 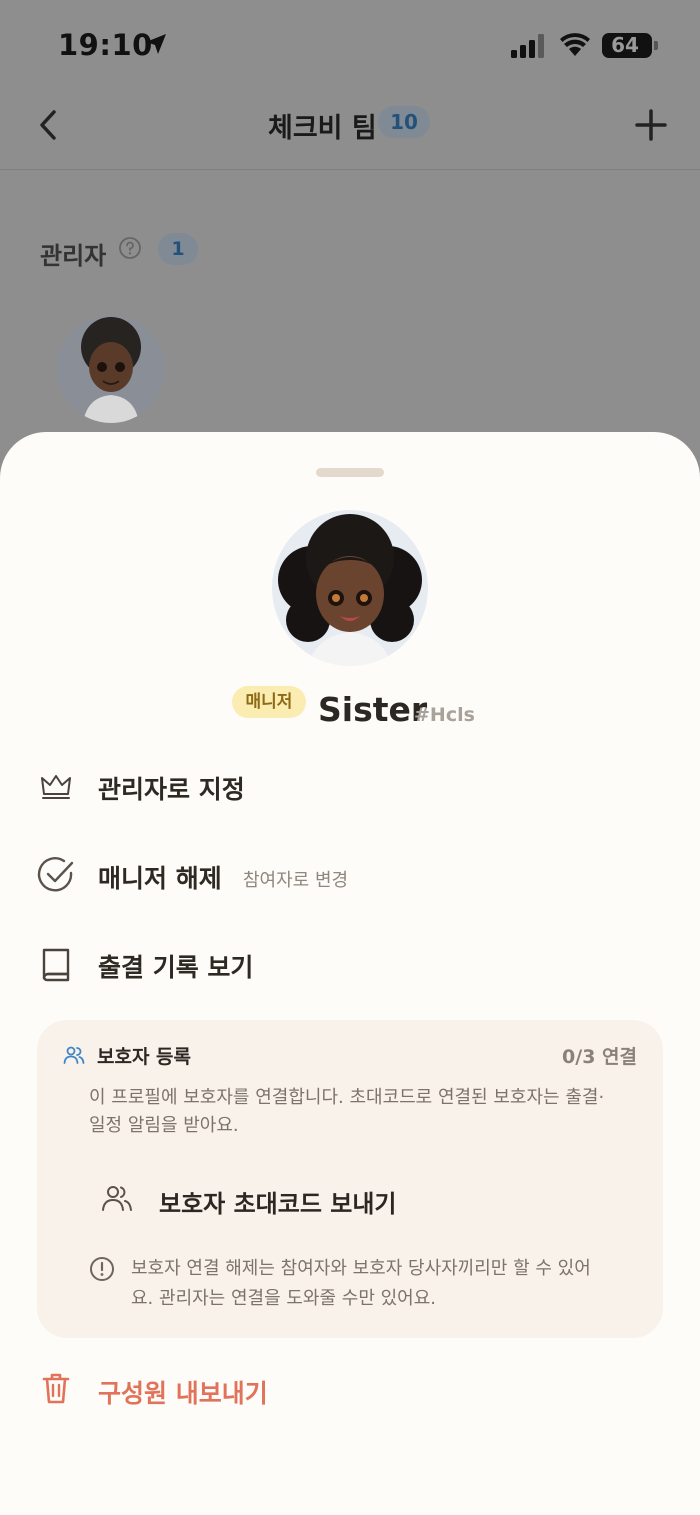 I want to click on release-manager-sub: 참여자로 변경, so click(x=296, y=880).